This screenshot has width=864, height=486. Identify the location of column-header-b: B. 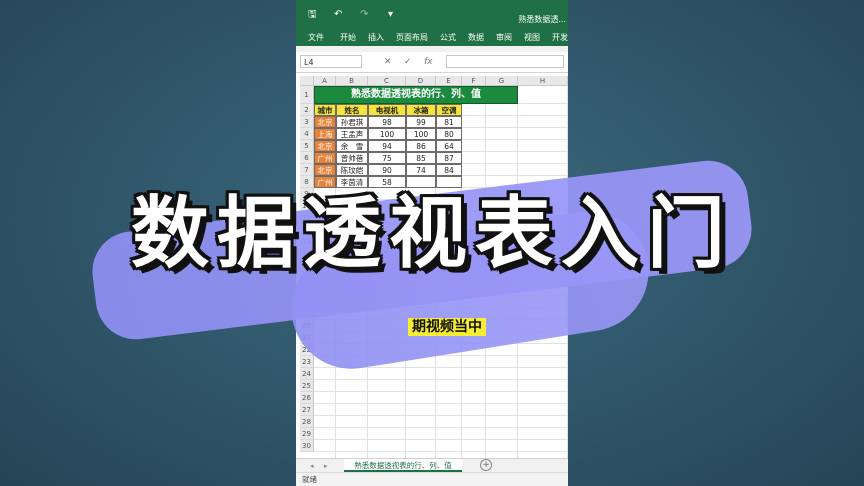
(352, 81).